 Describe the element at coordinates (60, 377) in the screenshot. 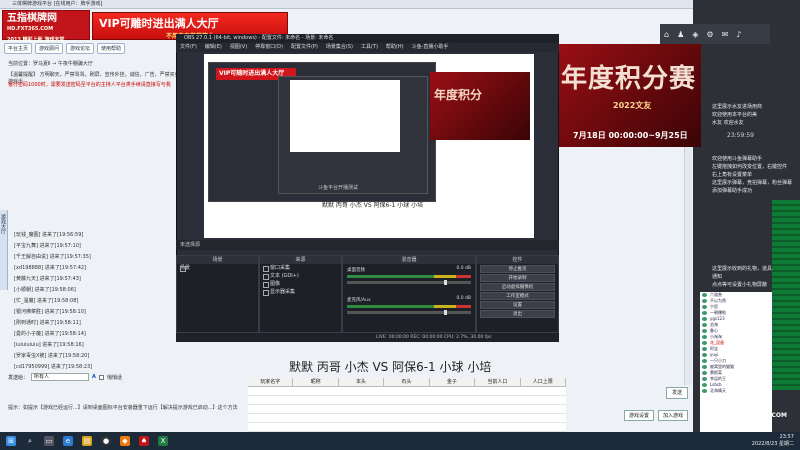

I see `send-to-select: 所有人` at that location.